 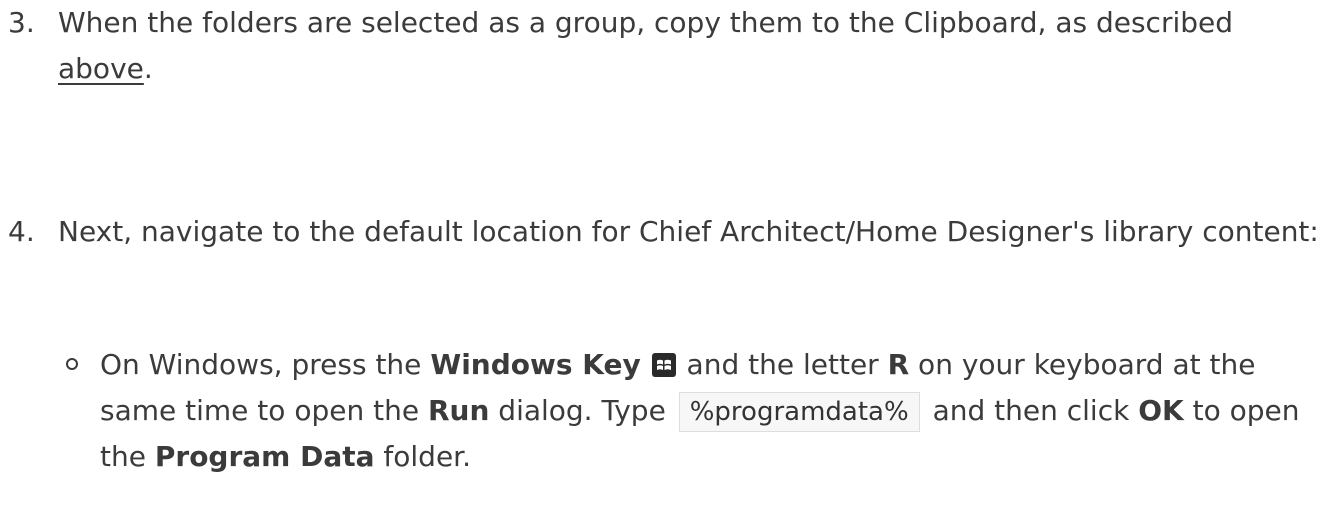 What do you see at coordinates (1161, 410) in the screenshot?
I see `ok-label: OK` at bounding box center [1161, 410].